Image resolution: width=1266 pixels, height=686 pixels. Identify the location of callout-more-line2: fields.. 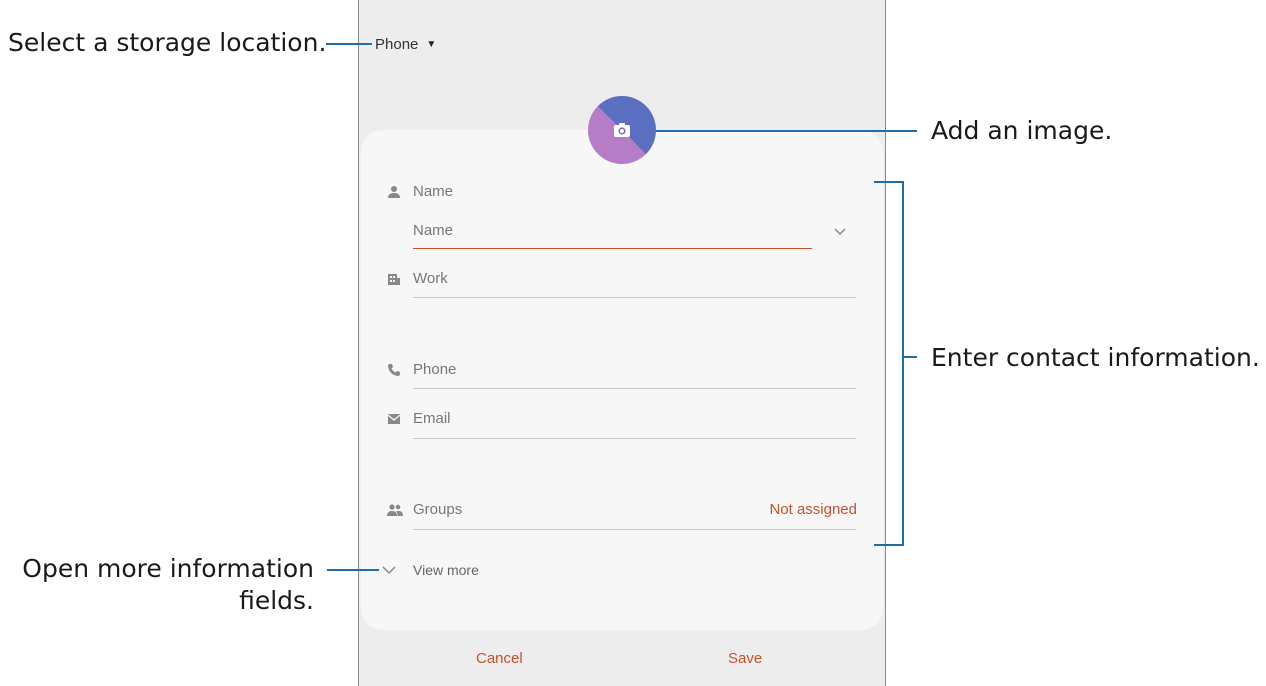
(276, 600).